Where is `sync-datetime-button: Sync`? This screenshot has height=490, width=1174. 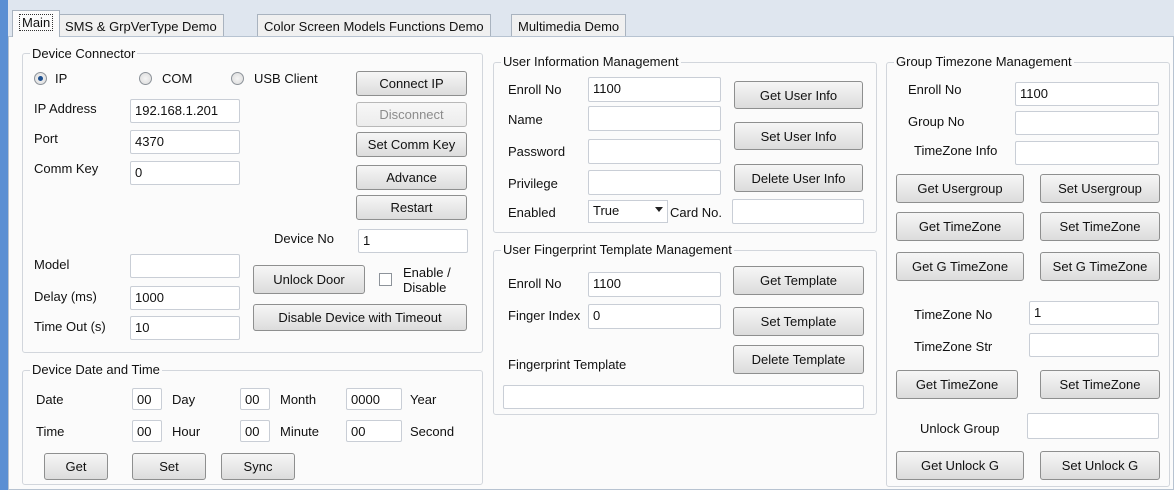 sync-datetime-button: Sync is located at coordinates (258, 466).